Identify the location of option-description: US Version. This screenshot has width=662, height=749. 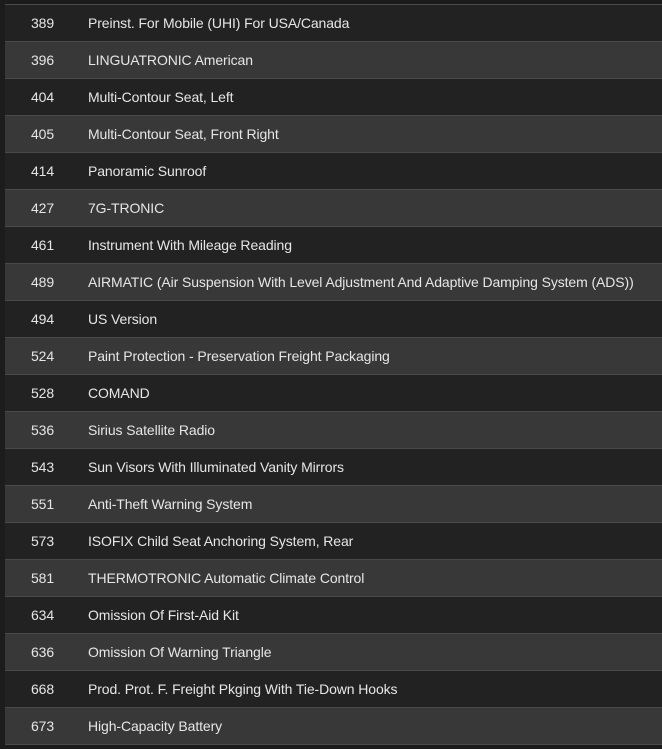
(123, 319).